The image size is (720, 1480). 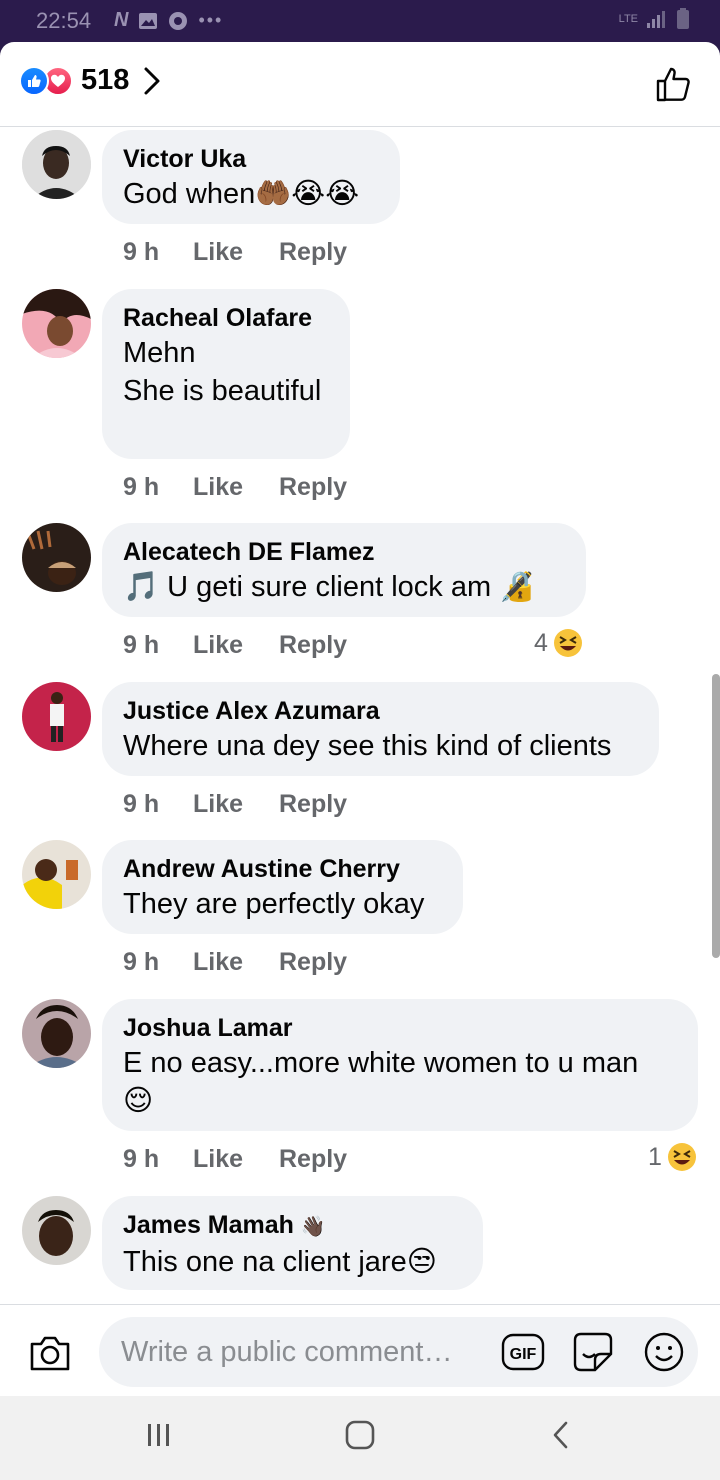 I want to click on chrome-notification-icon, so click(x=178, y=20).